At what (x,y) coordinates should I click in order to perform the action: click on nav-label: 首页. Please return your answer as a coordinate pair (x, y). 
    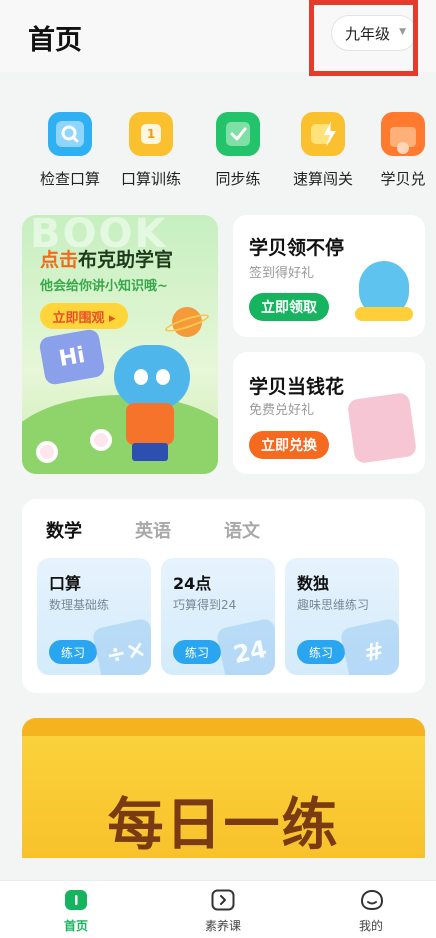
    Looking at the image, I should click on (75, 926).